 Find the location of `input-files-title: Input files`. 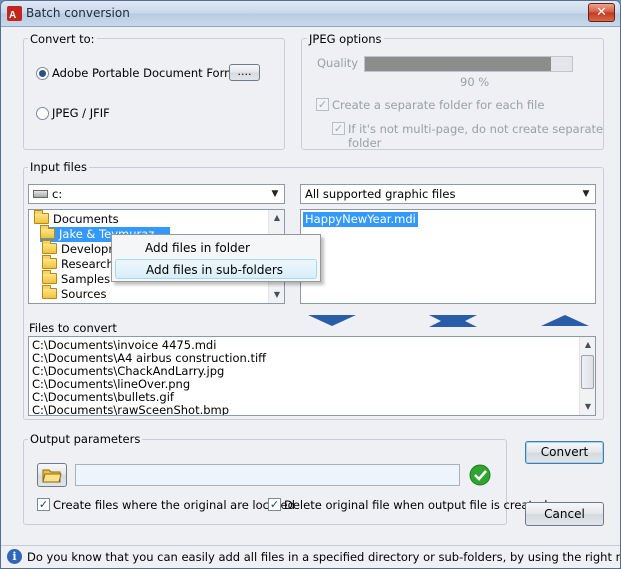

input-files-title: Input files is located at coordinates (58, 167).